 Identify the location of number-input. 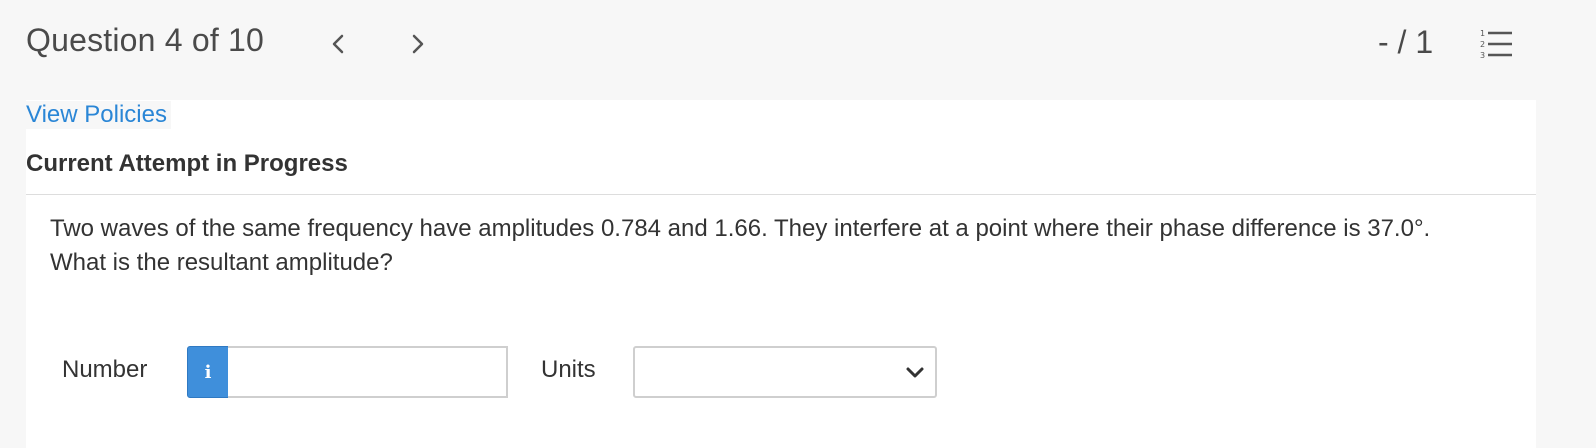
(368, 372).